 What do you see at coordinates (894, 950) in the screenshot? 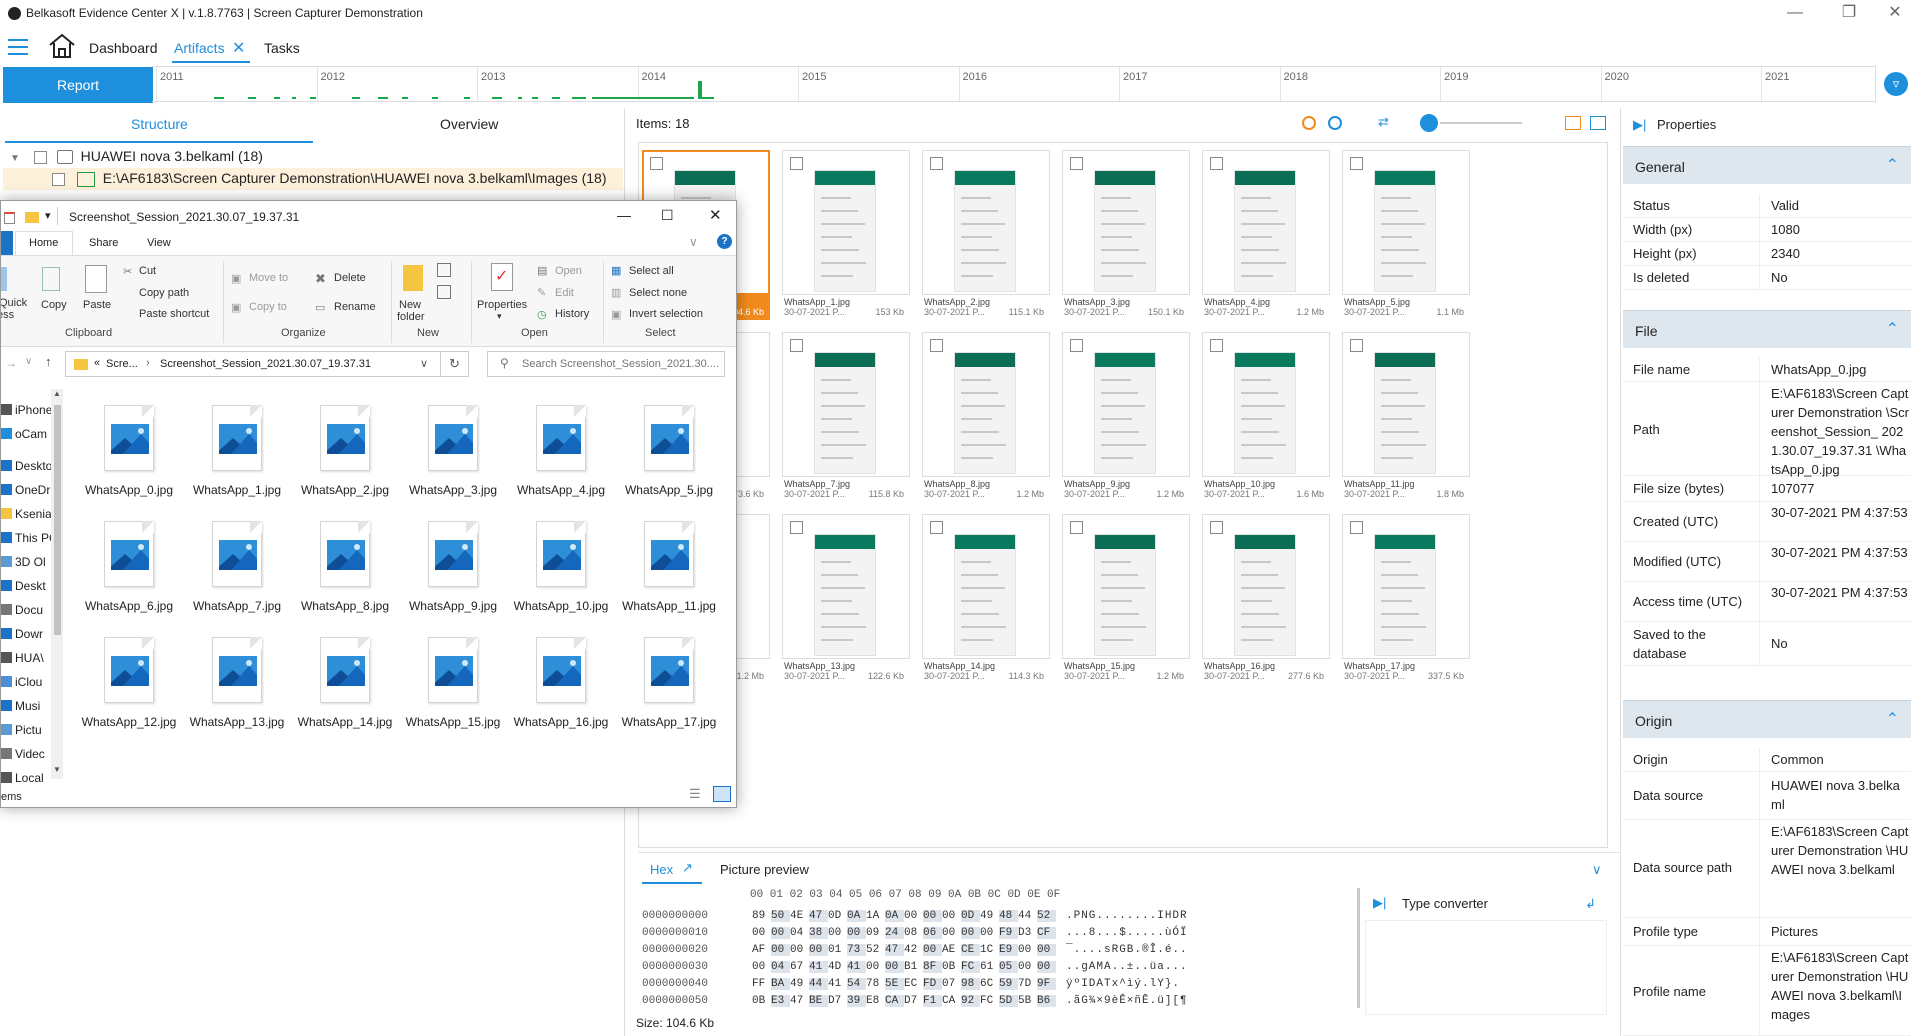
I see `hex-byte: 47` at bounding box center [894, 950].